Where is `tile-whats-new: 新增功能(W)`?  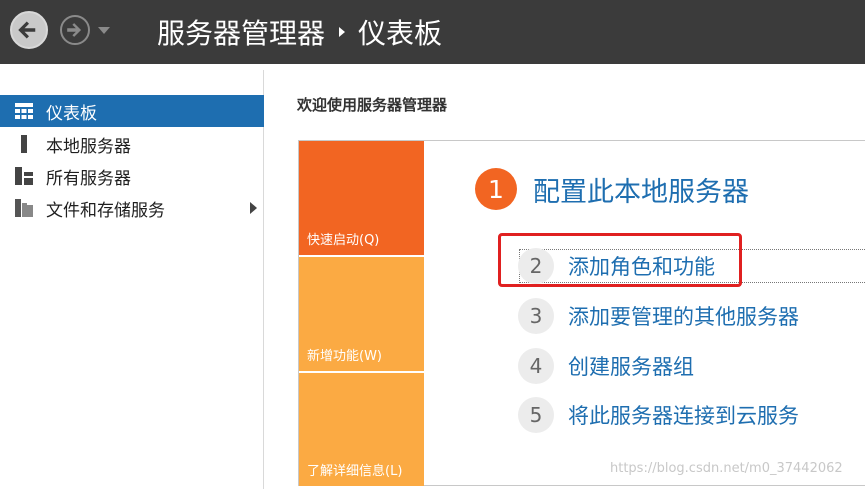
tile-whats-new: 新增功能(W) is located at coordinates (361, 314).